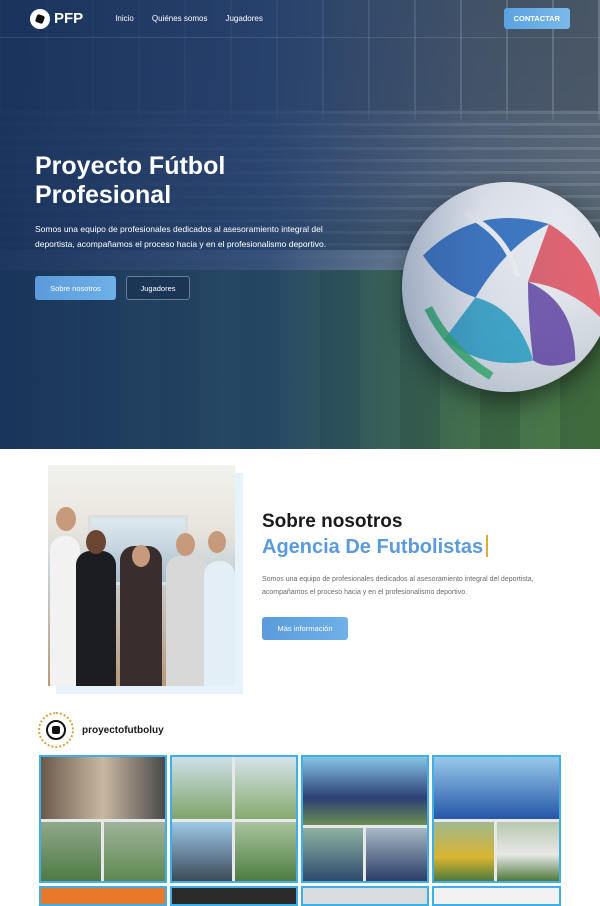 This screenshot has width=600, height=906. I want to click on logo: PFP, so click(57, 18).